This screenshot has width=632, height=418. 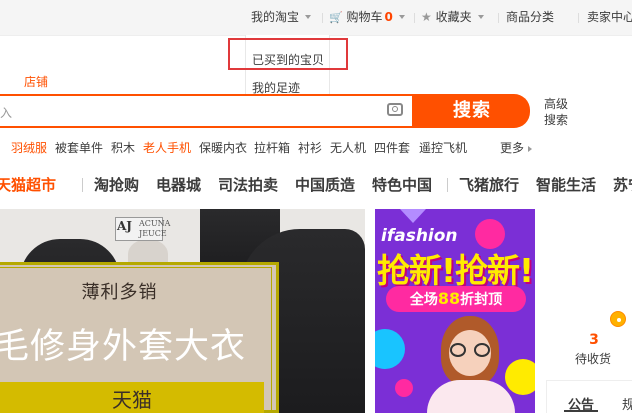 I want to click on categories-link: 商品分类, so click(x=530, y=17).